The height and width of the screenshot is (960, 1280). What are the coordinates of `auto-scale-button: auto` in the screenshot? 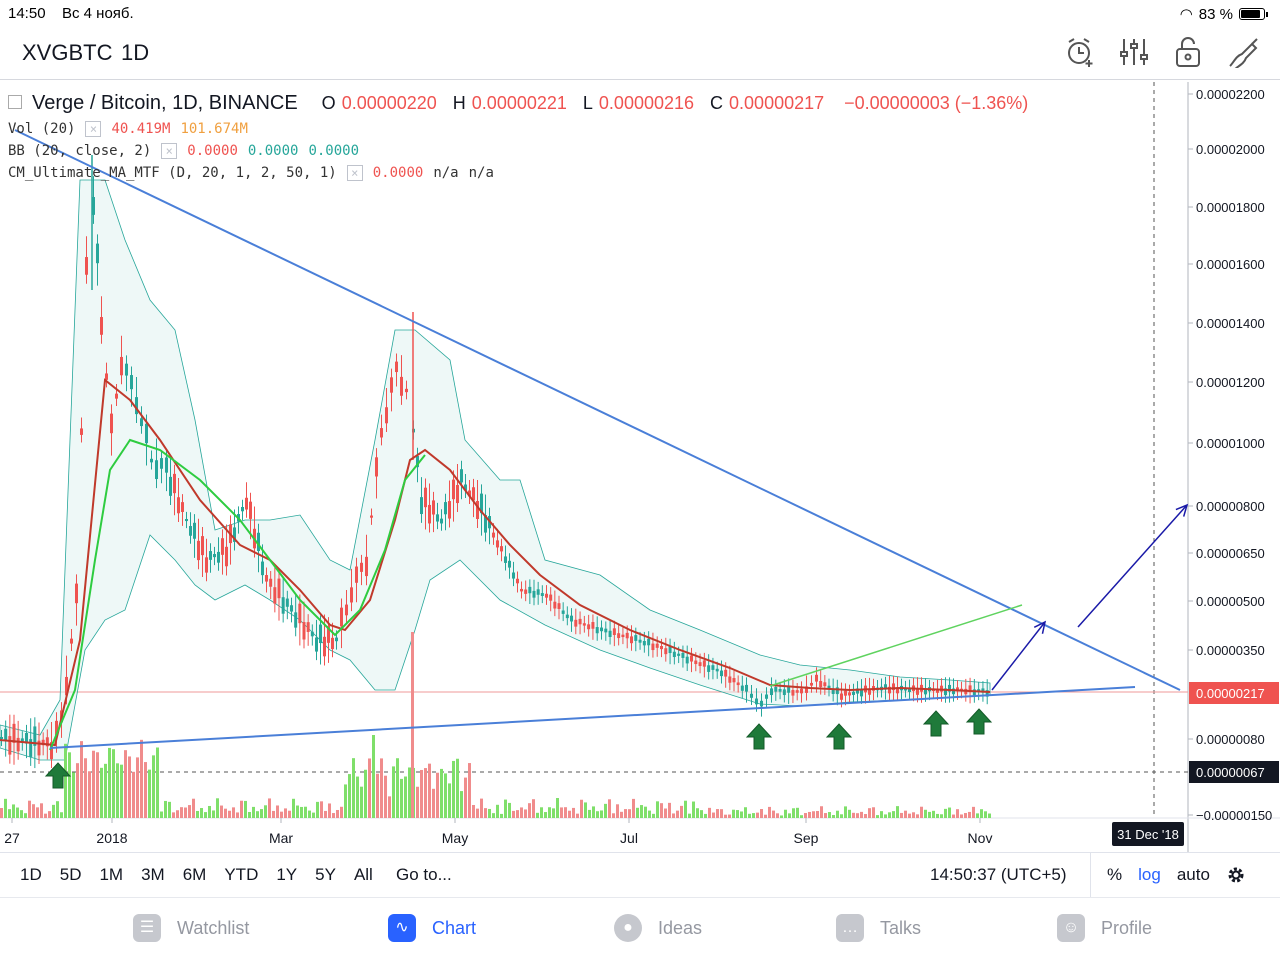 It's located at (1193, 875).